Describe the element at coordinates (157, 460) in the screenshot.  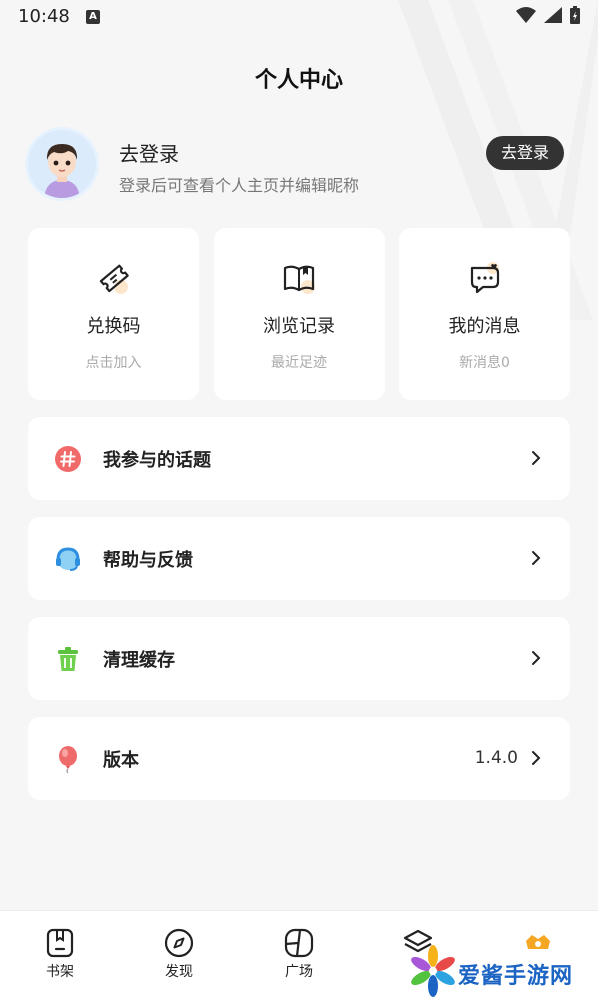
I see `menu-label: 我参与的话题` at that location.